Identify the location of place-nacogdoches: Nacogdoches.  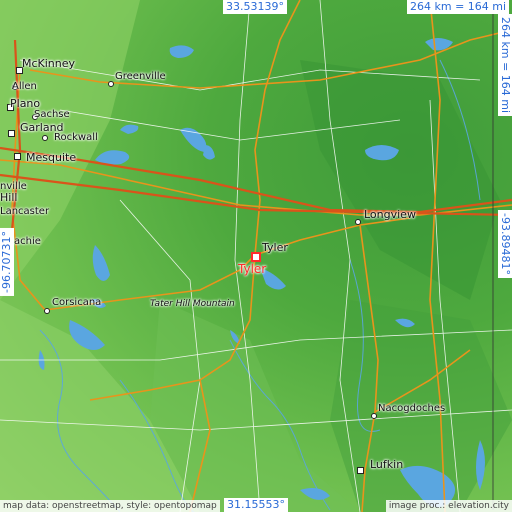
(412, 408).